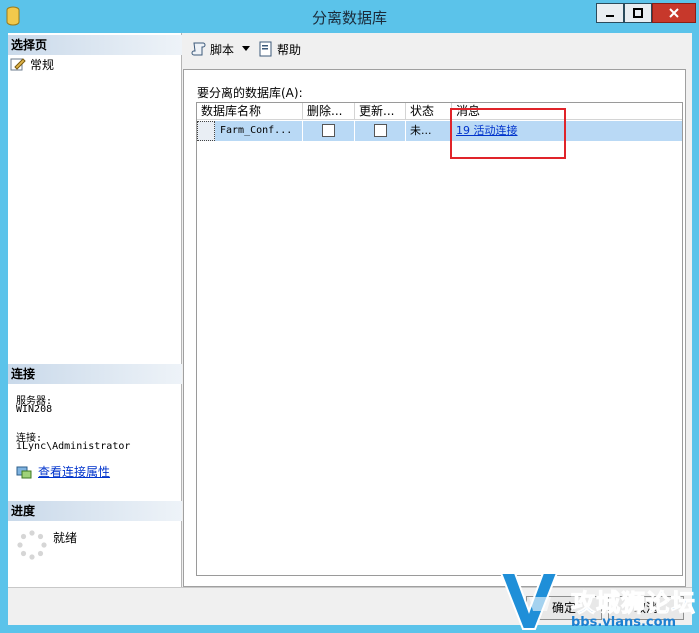 The image size is (699, 633). I want to click on connection-header: 连接, so click(95, 374).